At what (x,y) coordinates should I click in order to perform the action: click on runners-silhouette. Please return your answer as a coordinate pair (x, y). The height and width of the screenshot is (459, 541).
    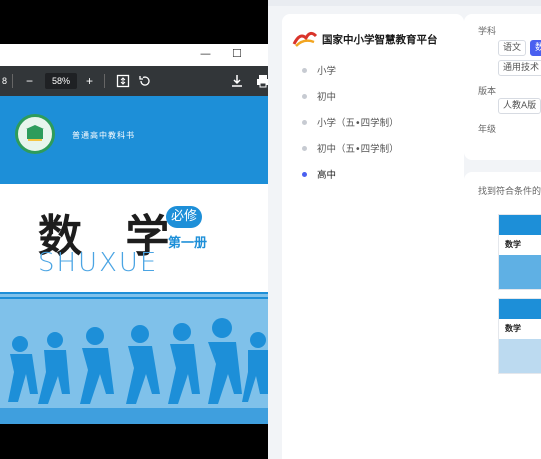
    Looking at the image, I should click on (134, 371).